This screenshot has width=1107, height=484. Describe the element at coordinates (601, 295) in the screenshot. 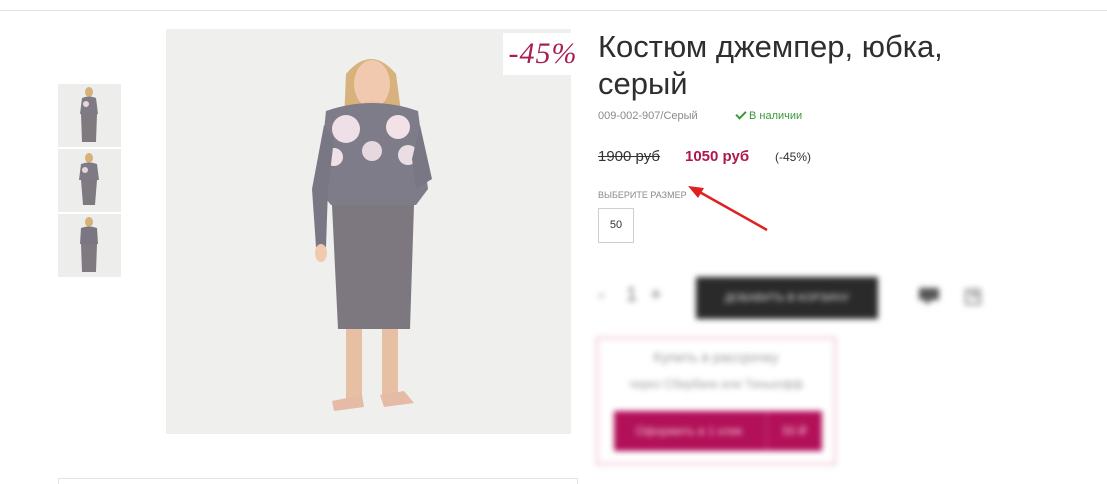

I see `qty-minus-button: -` at that location.